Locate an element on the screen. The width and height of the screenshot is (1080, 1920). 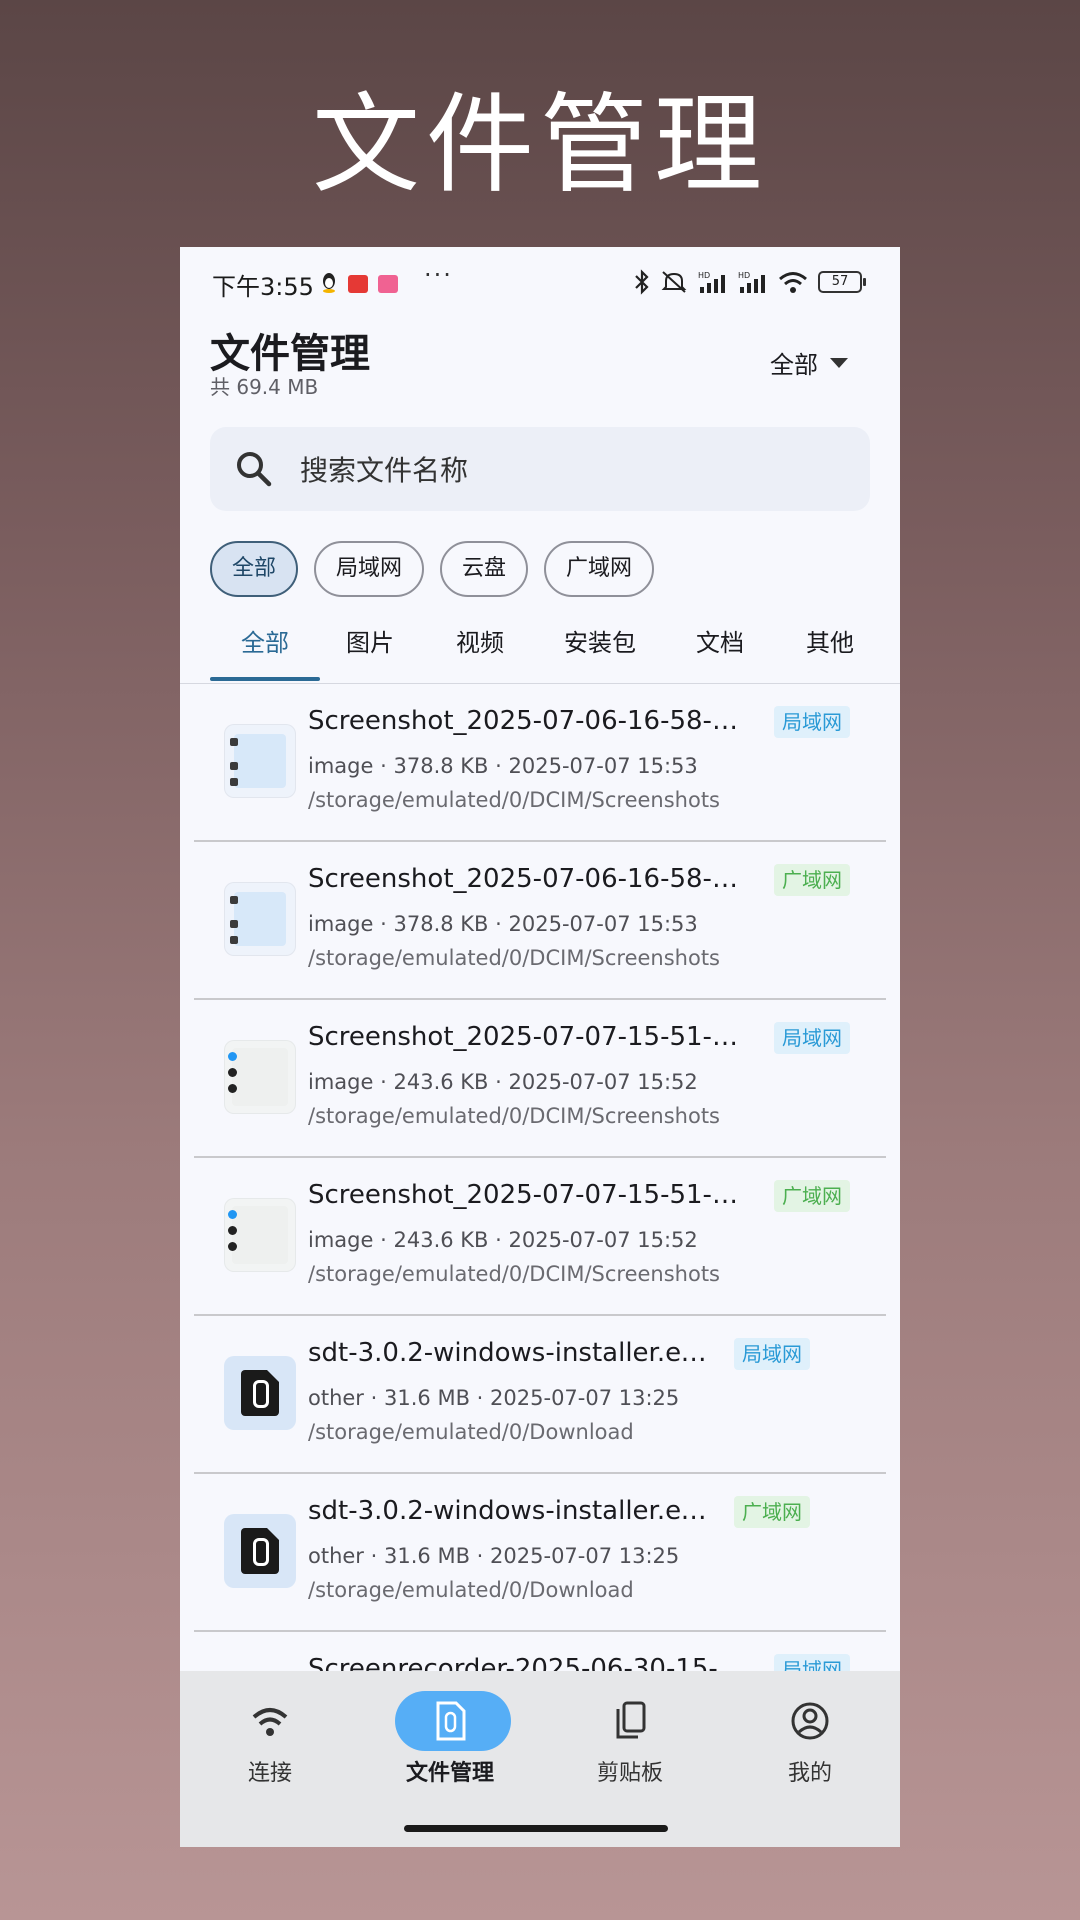
profile-icon is located at coordinates (810, 1721).